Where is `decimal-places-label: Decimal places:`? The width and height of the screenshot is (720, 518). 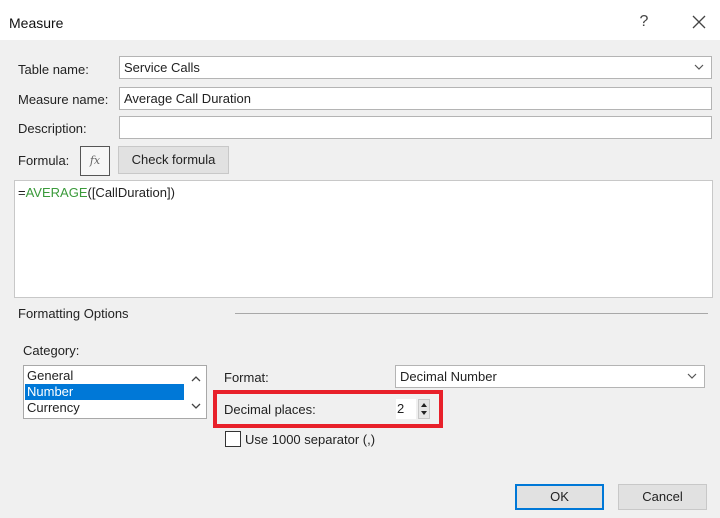 decimal-places-label: Decimal places: is located at coordinates (270, 409).